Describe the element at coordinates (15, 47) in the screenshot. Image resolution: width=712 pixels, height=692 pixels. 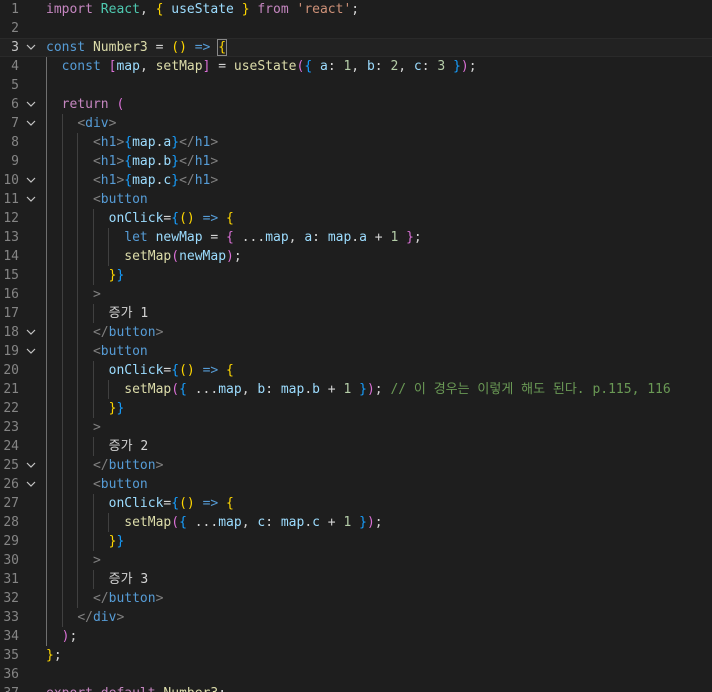
I see `line-number: 3` at that location.